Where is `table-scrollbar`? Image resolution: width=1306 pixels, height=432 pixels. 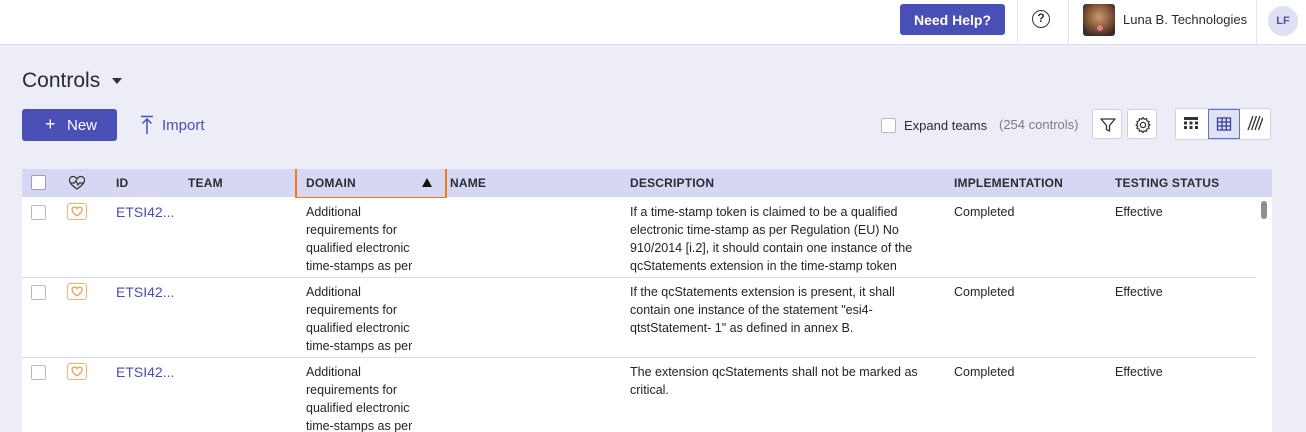
table-scrollbar is located at coordinates (1264, 315).